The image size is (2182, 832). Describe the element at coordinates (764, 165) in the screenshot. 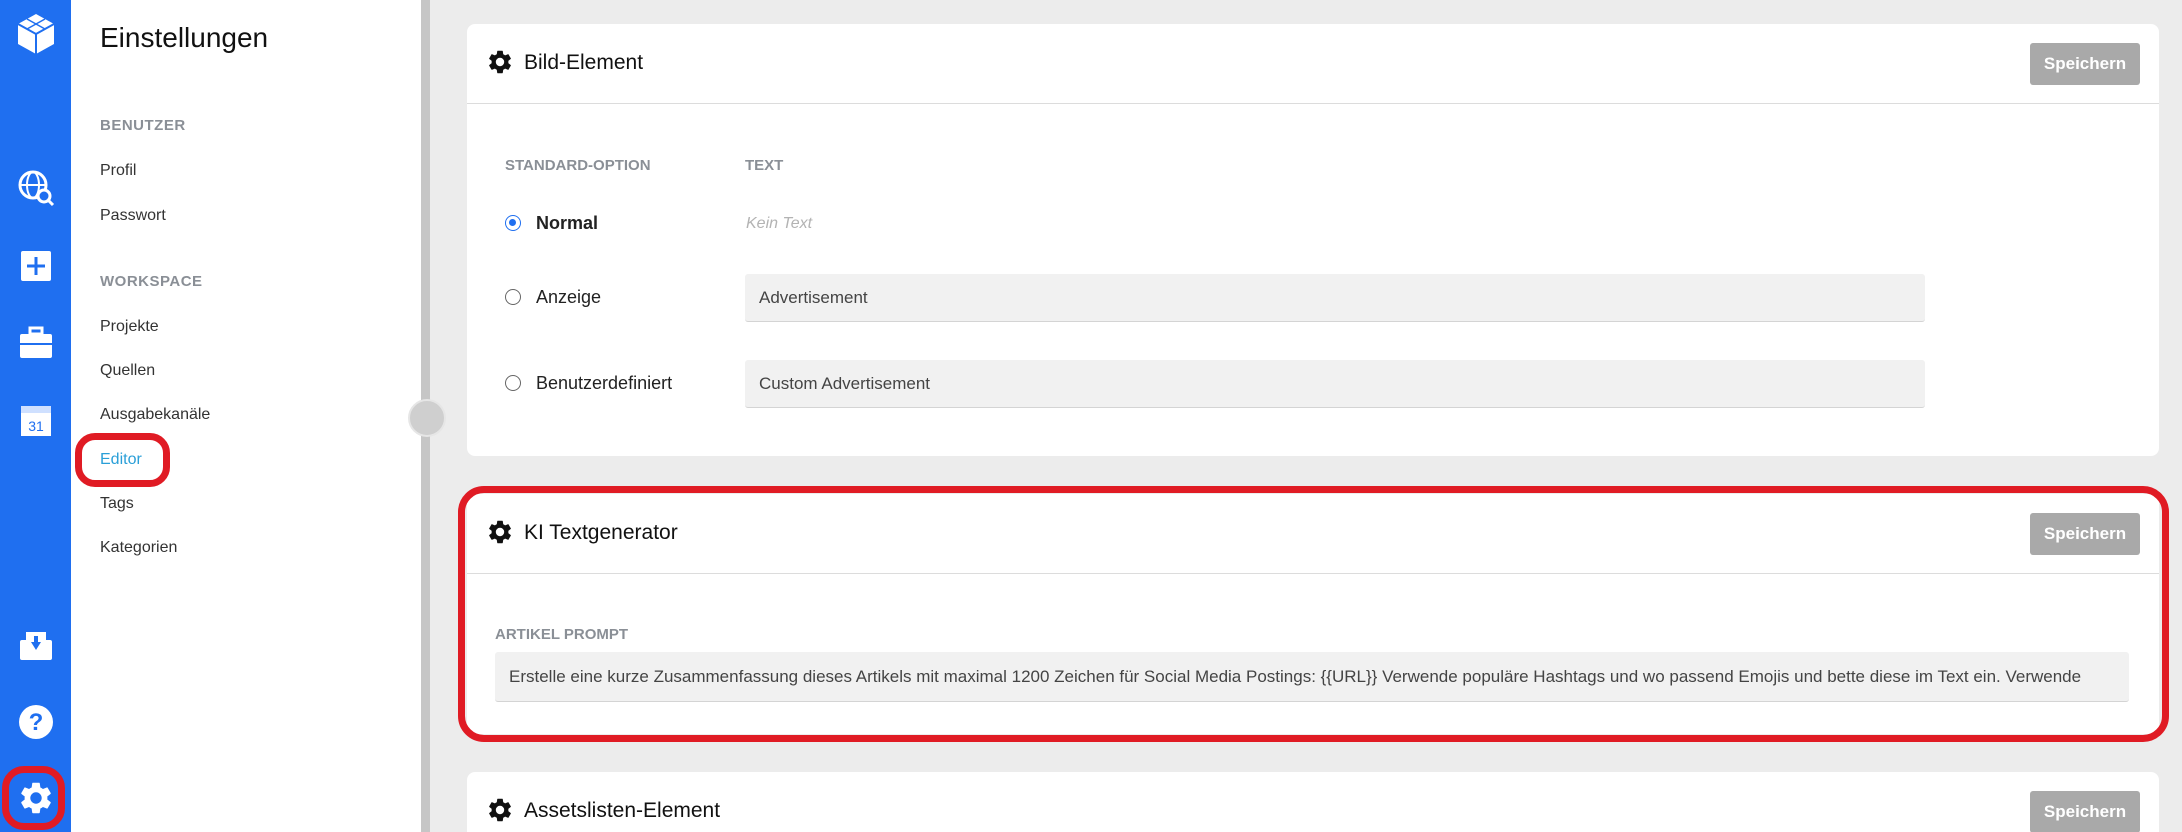

I see `column-header-text: TEXT` at that location.